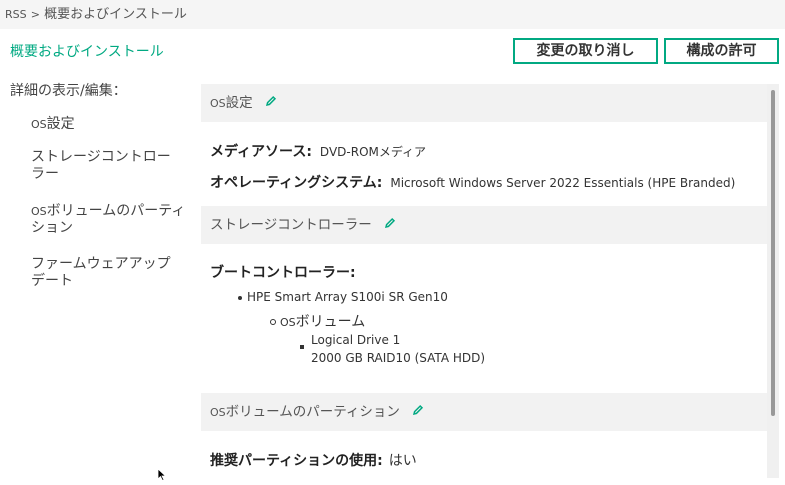  I want to click on sidebar-item-label: ファームウェアアップデート, so click(101, 272).